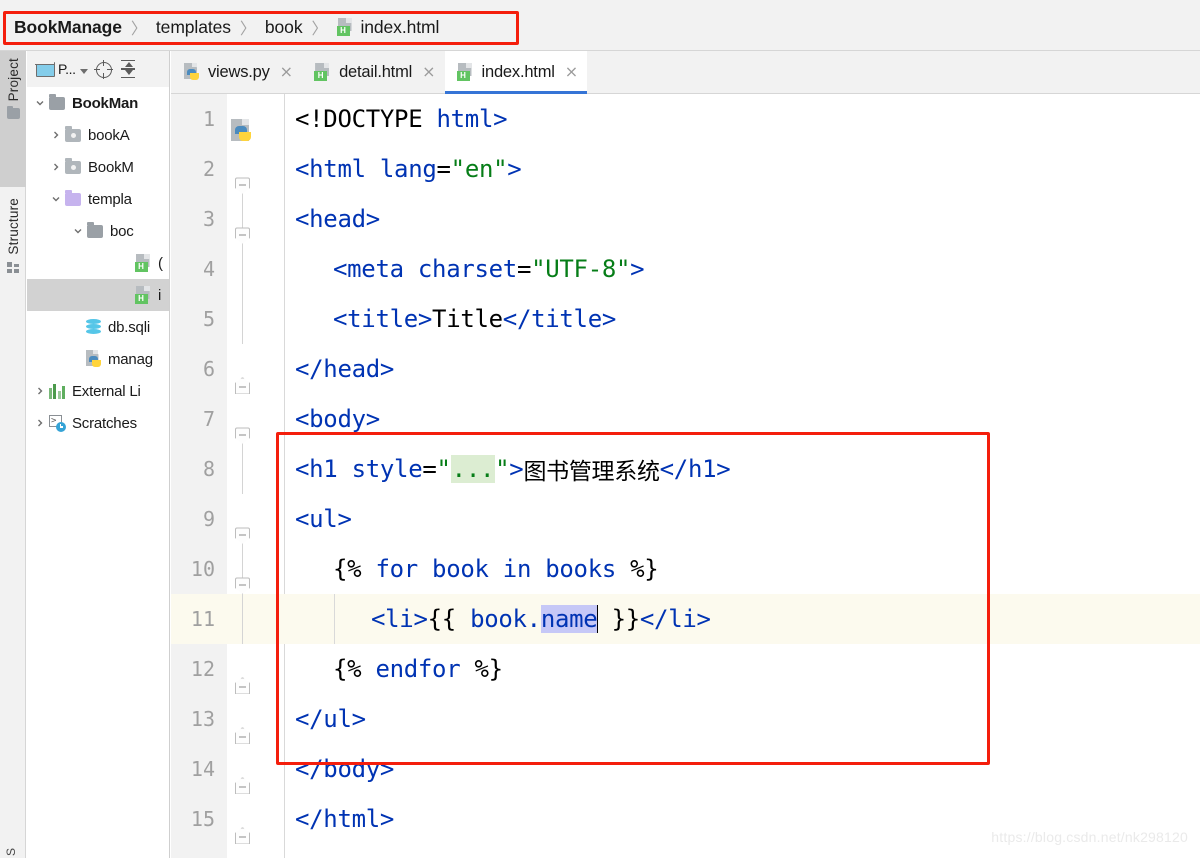 The height and width of the screenshot is (858, 1200). Describe the element at coordinates (685, 369) in the screenshot. I see `code-line-6: 6 </head>` at that location.